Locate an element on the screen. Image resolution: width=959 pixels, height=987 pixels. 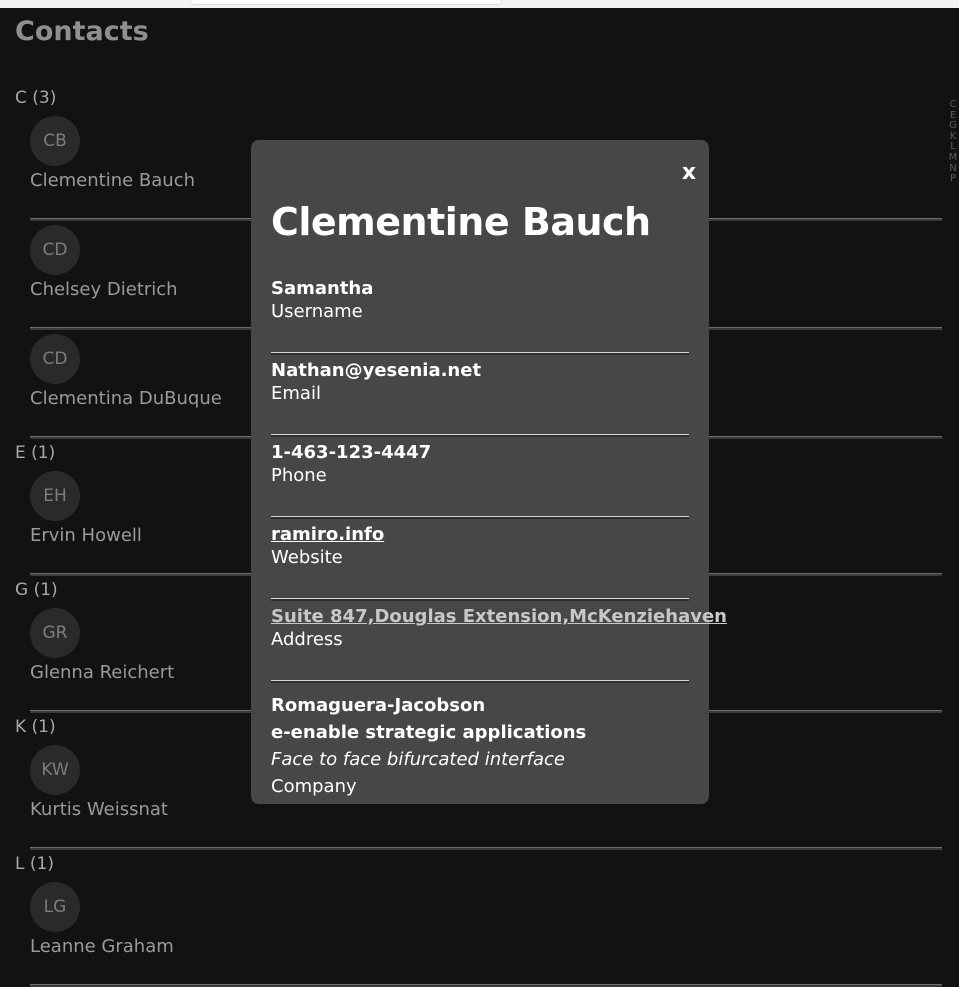
address-label: Address is located at coordinates (307, 639).